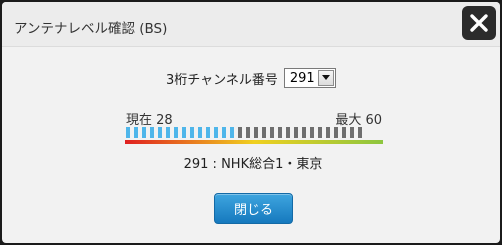 This screenshot has width=502, height=245. What do you see at coordinates (358, 120) in the screenshot?
I see `max-level-label: 最大 60` at bounding box center [358, 120].